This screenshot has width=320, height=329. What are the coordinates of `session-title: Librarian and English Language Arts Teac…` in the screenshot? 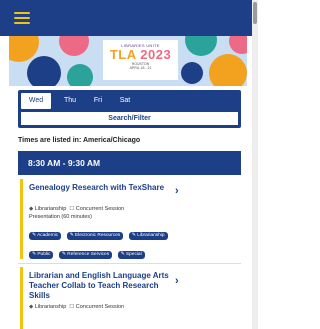 It's located at (104, 286).